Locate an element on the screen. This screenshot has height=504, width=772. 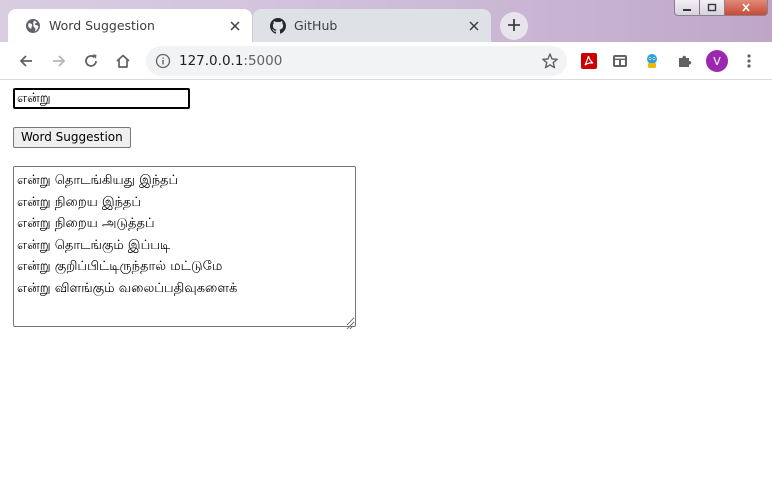
profile-avatar: V is located at coordinates (717, 61).